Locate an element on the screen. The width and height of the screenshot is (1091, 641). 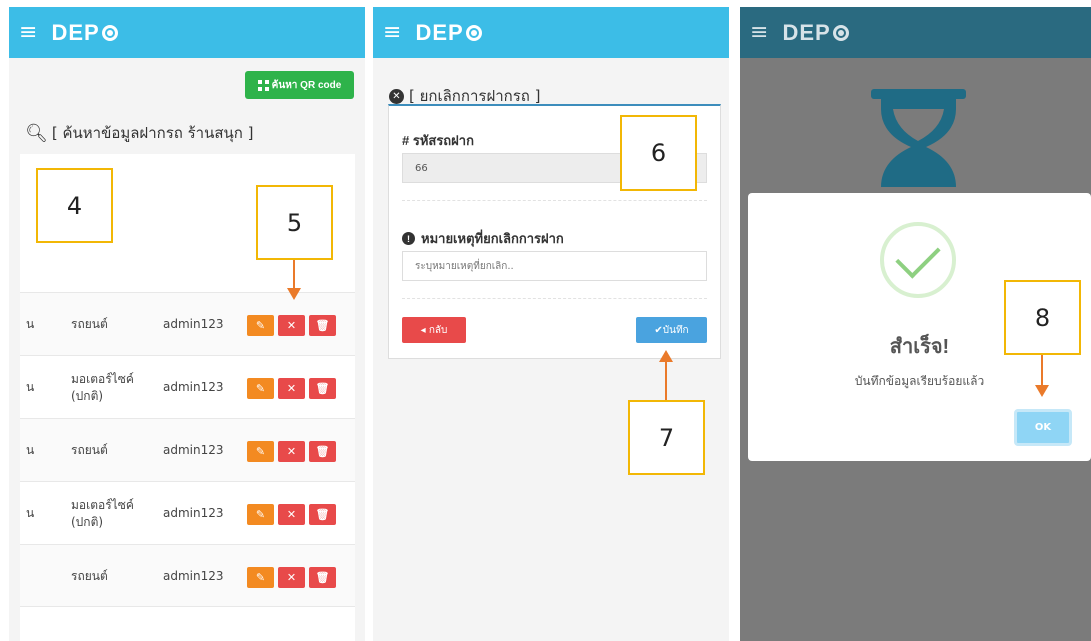
reason-label: ! หมายเหตุที่ยกเลิกการฝาก is located at coordinates (483, 238).